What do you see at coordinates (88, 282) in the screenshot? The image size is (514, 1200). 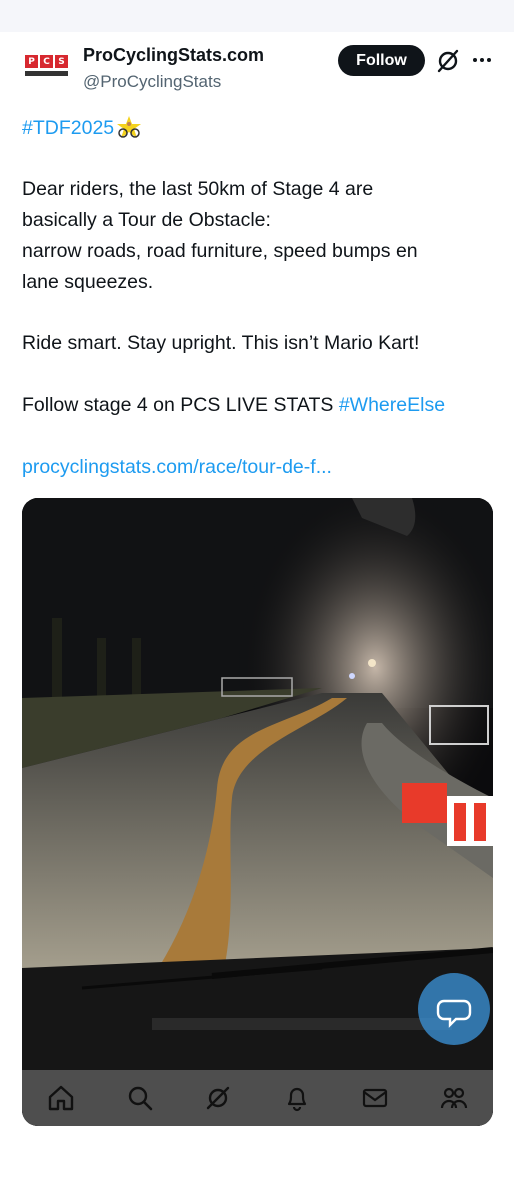 I see `post-text-line: lane squeezes.` at bounding box center [88, 282].